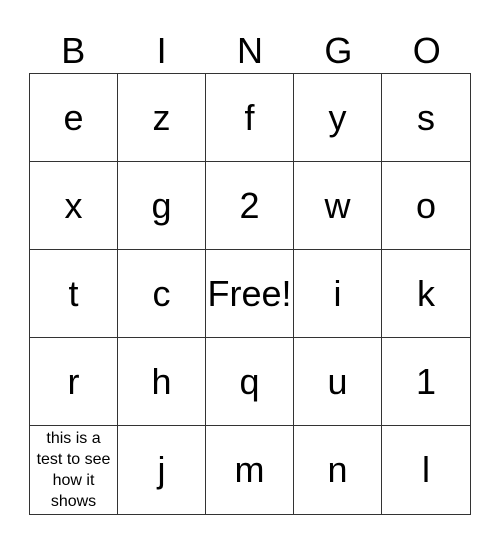 This screenshot has width=500, height=544. What do you see at coordinates (74, 206) in the screenshot?
I see `bingo-cell: x` at bounding box center [74, 206].